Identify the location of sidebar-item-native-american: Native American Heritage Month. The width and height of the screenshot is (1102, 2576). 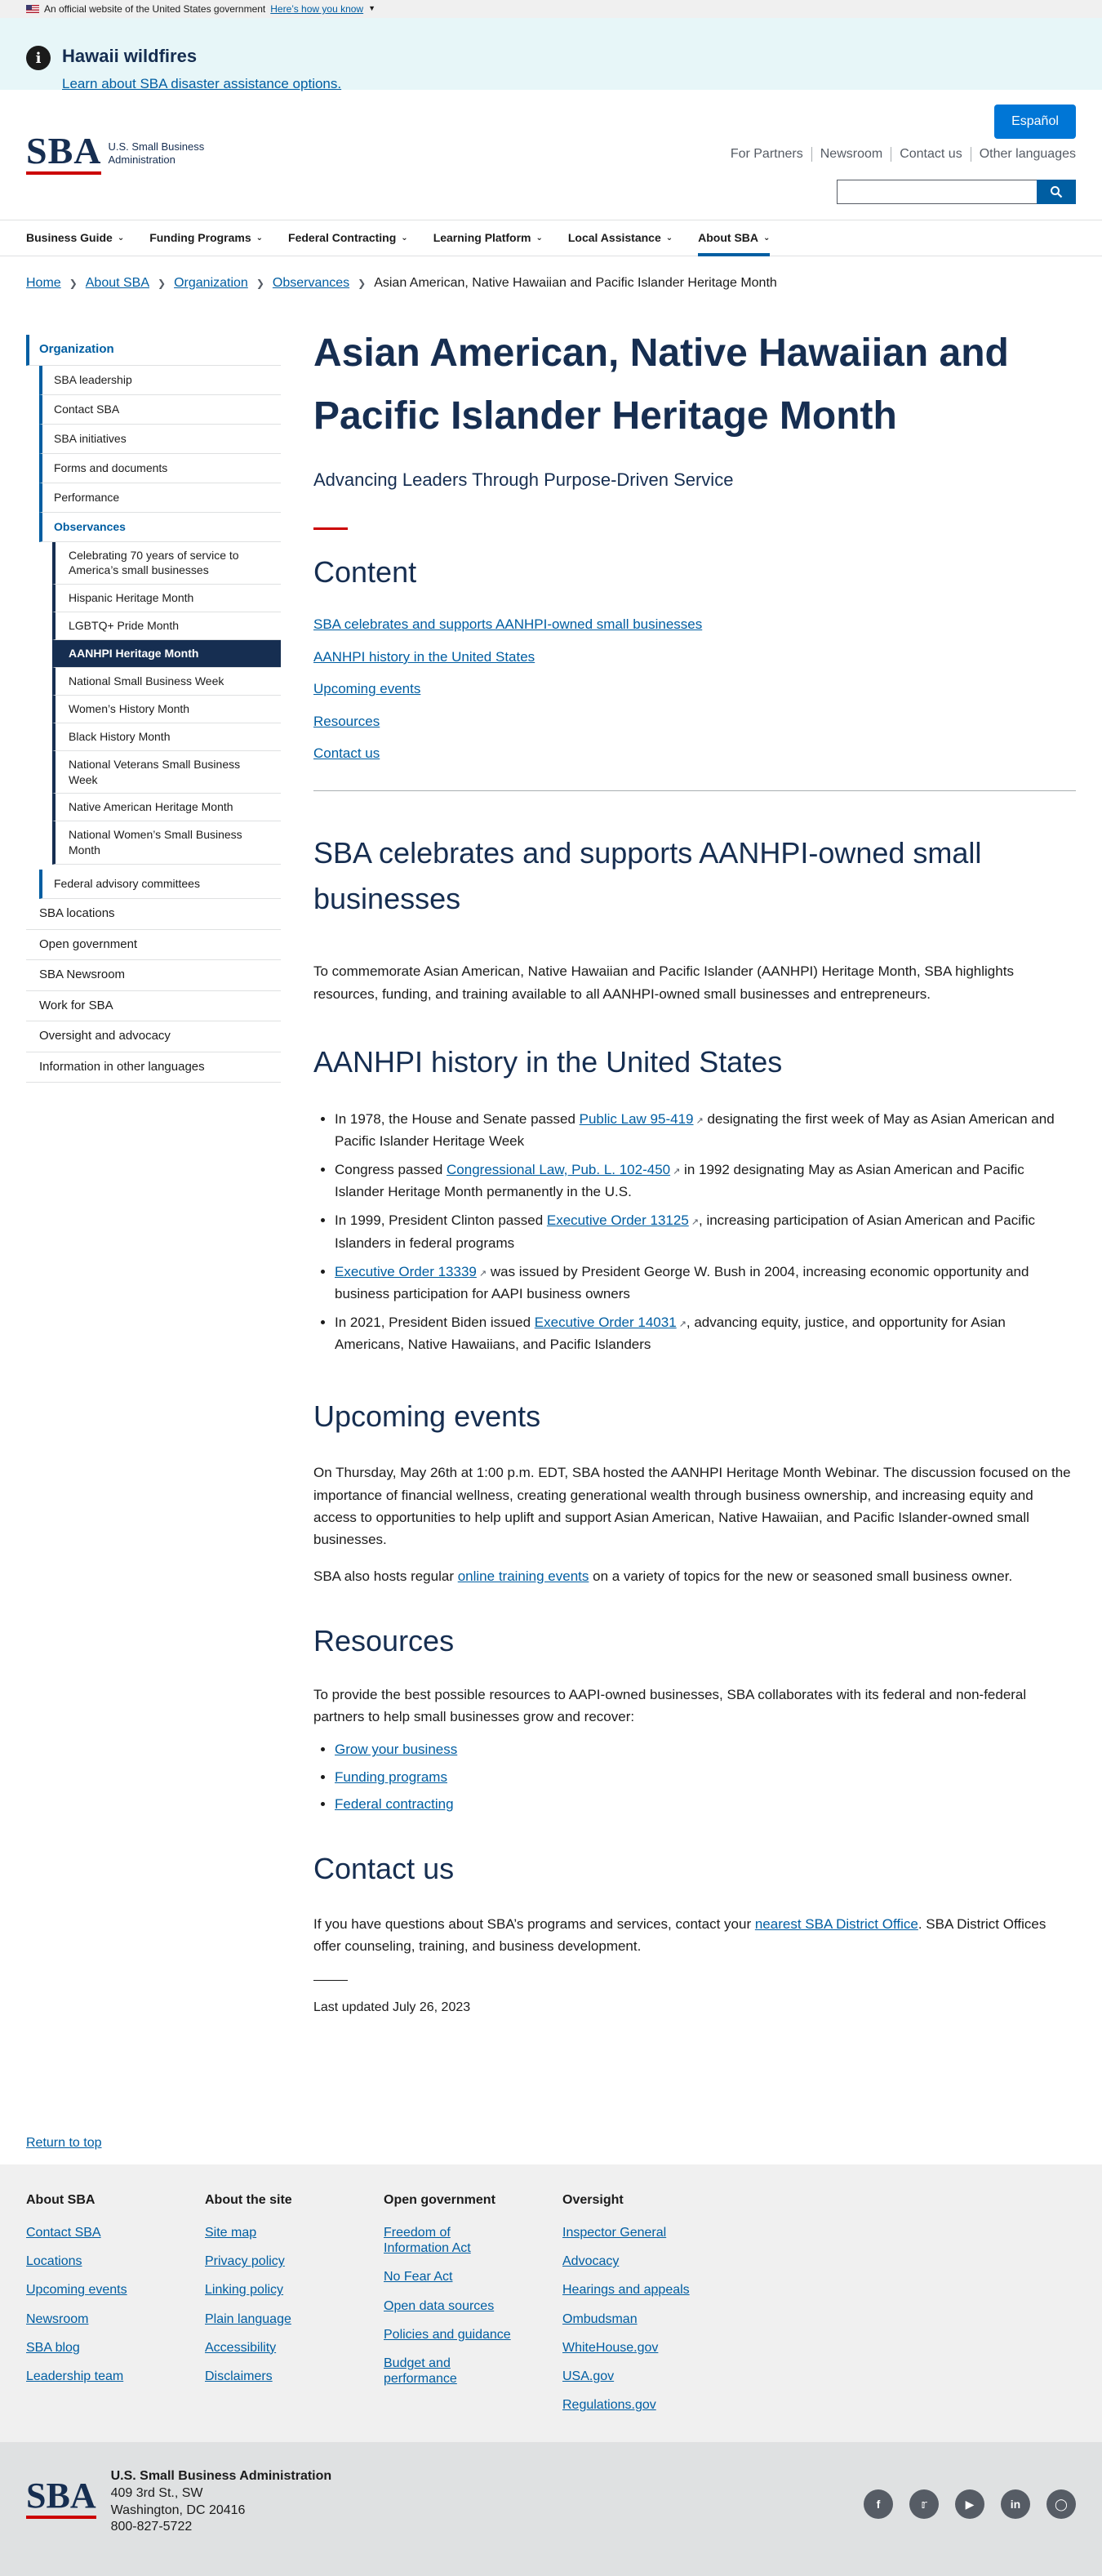
(166, 808).